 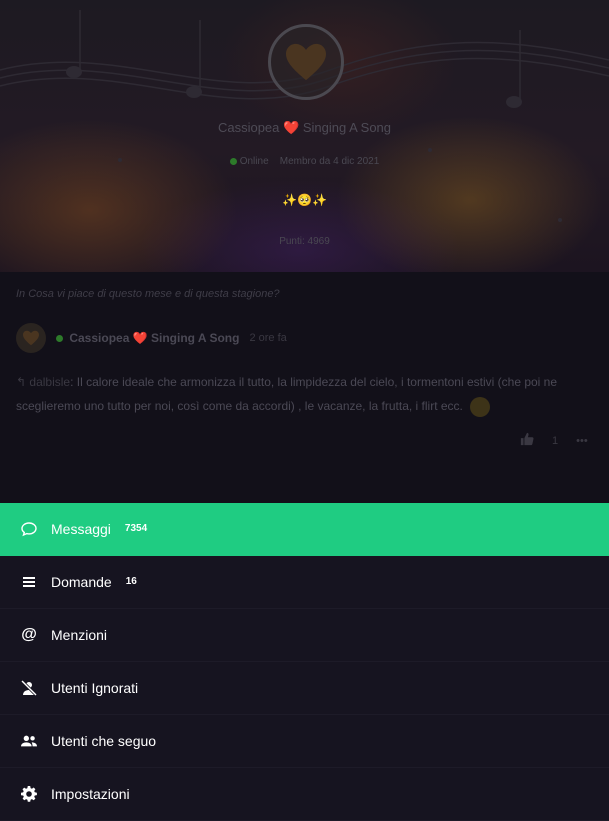 What do you see at coordinates (21, 382) in the screenshot?
I see `reply-icon: ↰` at bounding box center [21, 382].